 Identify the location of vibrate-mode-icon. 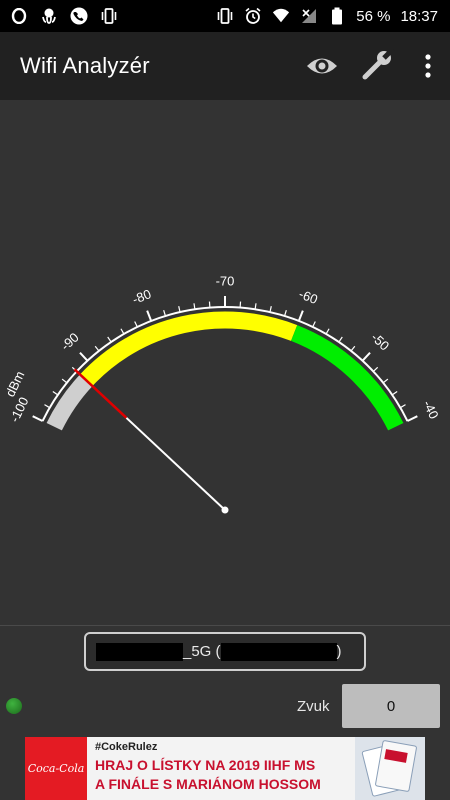
(225, 16).